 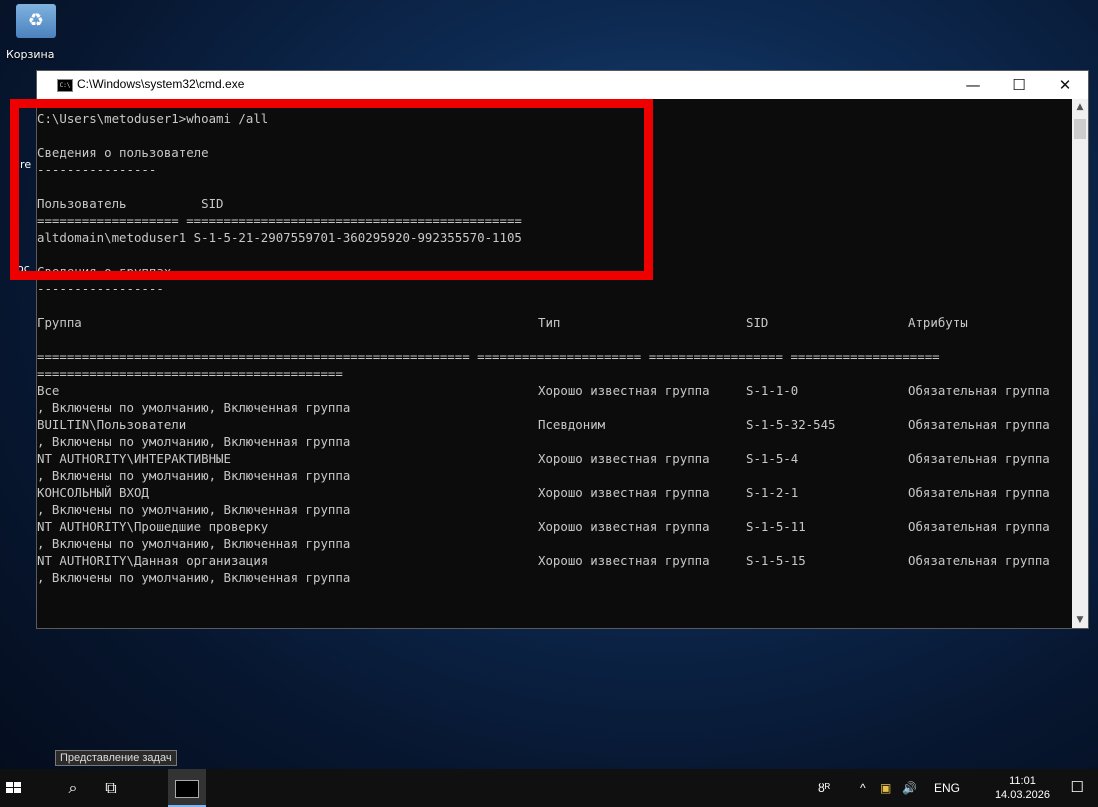 I want to click on header-sid: SID, so click(x=757, y=322).